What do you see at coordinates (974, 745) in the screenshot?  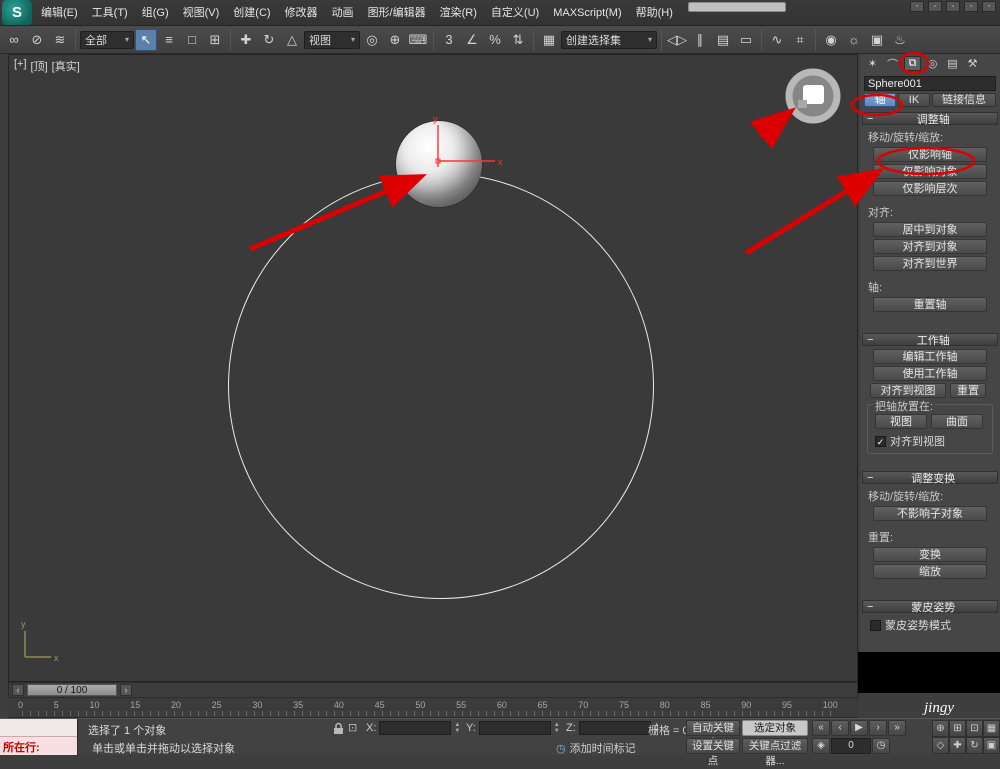 I see `orbit-icon: ↻` at bounding box center [974, 745].